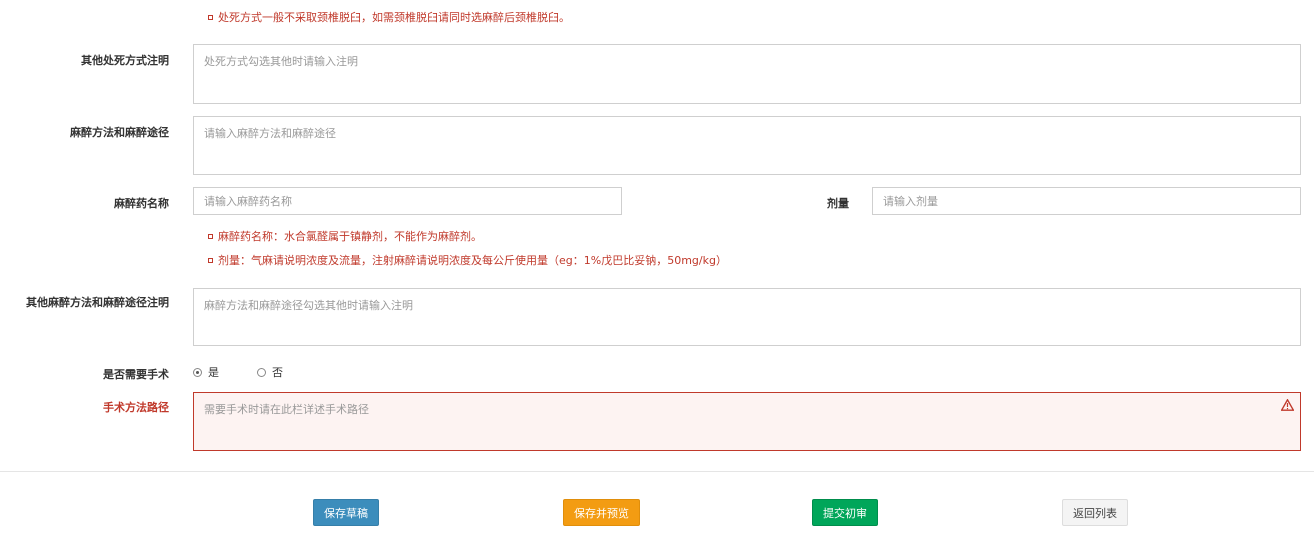 The image size is (1314, 546). I want to click on save-draft-button: 保存草稿, so click(346, 512).